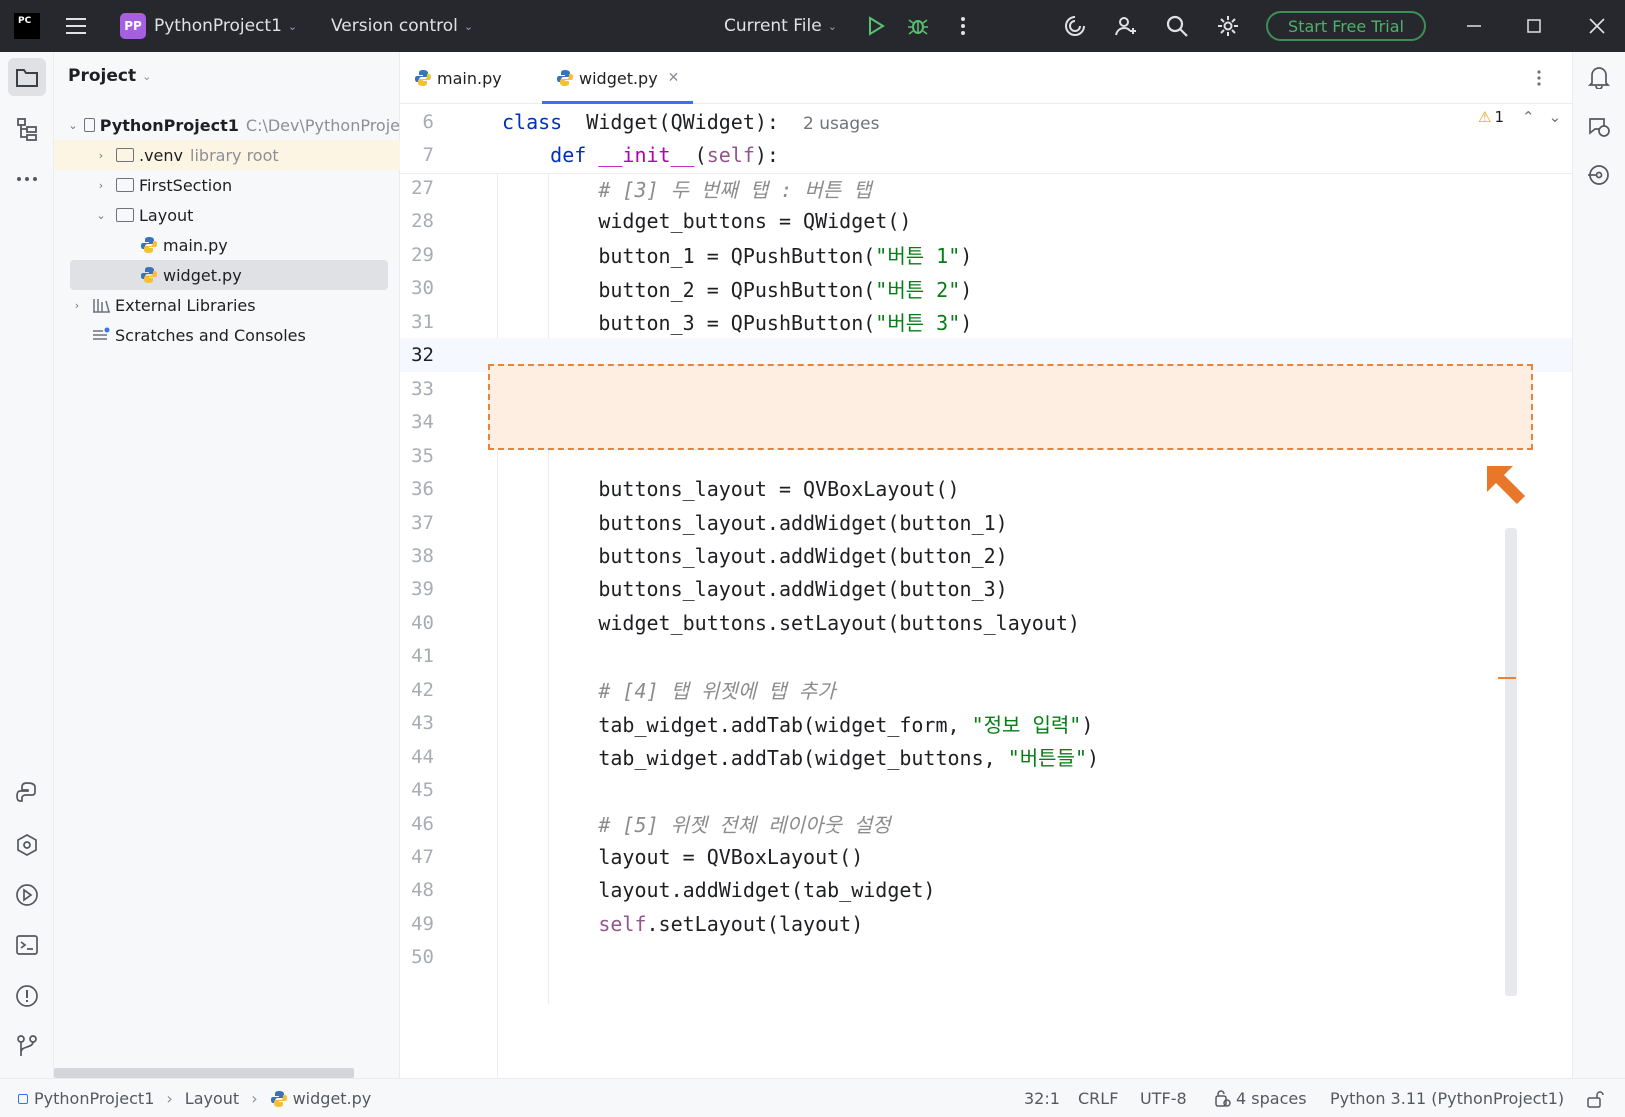 The image size is (1625, 1117). What do you see at coordinates (1519, 117) in the screenshot?
I see `inspection-widget: ⚠ 1 ⌃ ⌄` at bounding box center [1519, 117].